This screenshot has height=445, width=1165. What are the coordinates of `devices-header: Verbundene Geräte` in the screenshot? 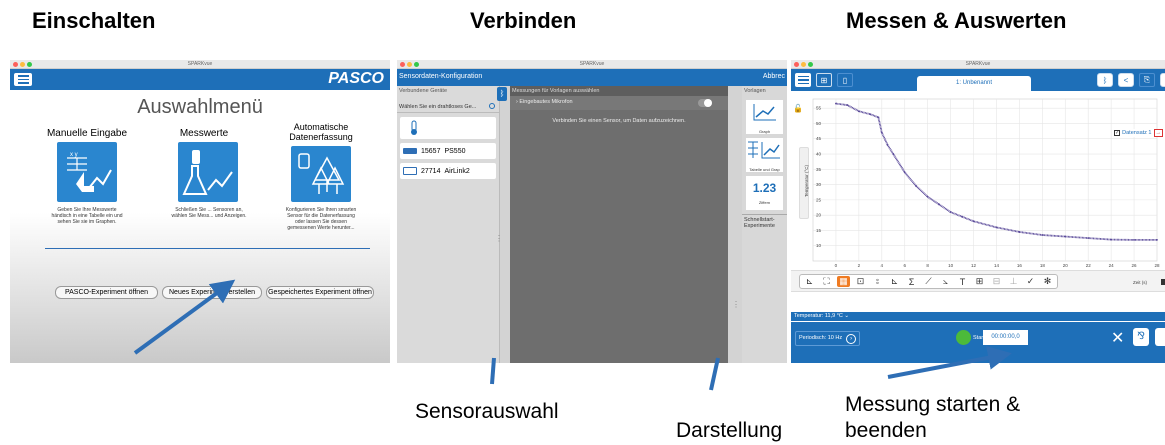 It's located at (423, 91).